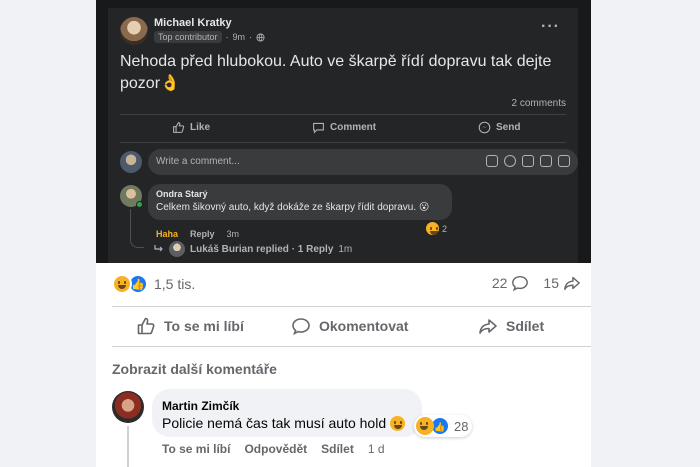  What do you see at coordinates (337, 449) in the screenshot?
I see `comment-share-link: Sdílet` at bounding box center [337, 449].